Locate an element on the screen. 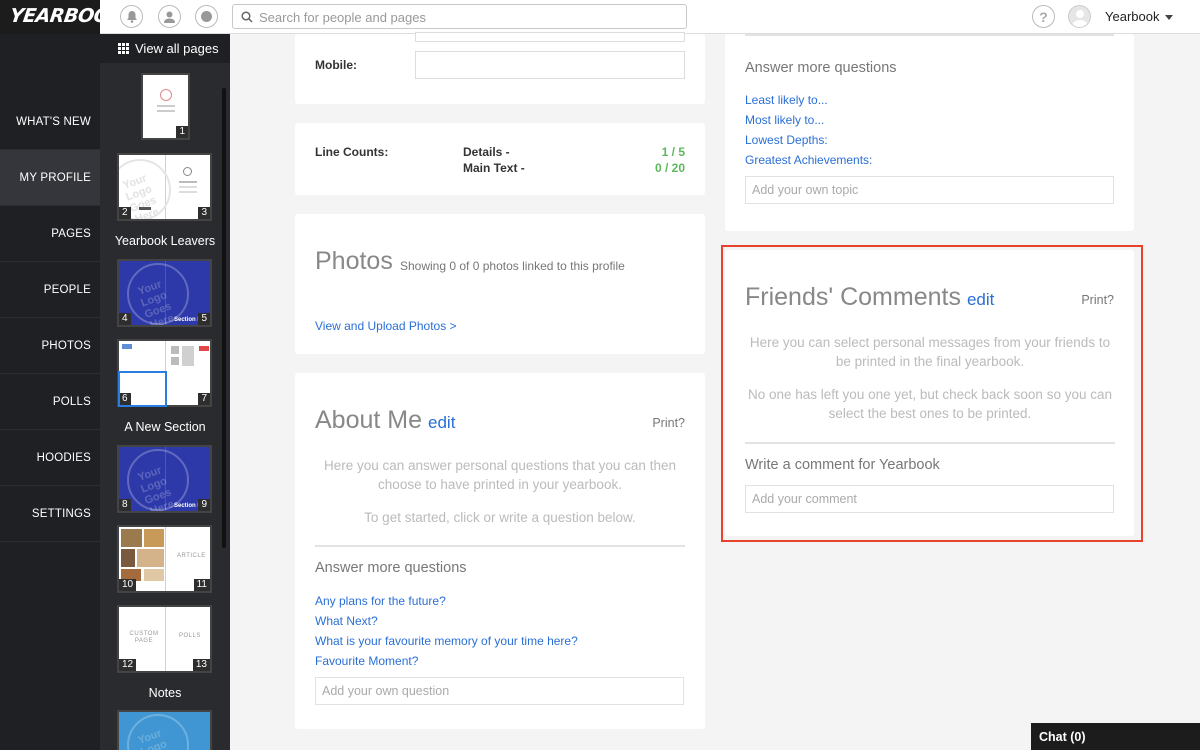  details-count: 1 / 5 is located at coordinates (673, 152).